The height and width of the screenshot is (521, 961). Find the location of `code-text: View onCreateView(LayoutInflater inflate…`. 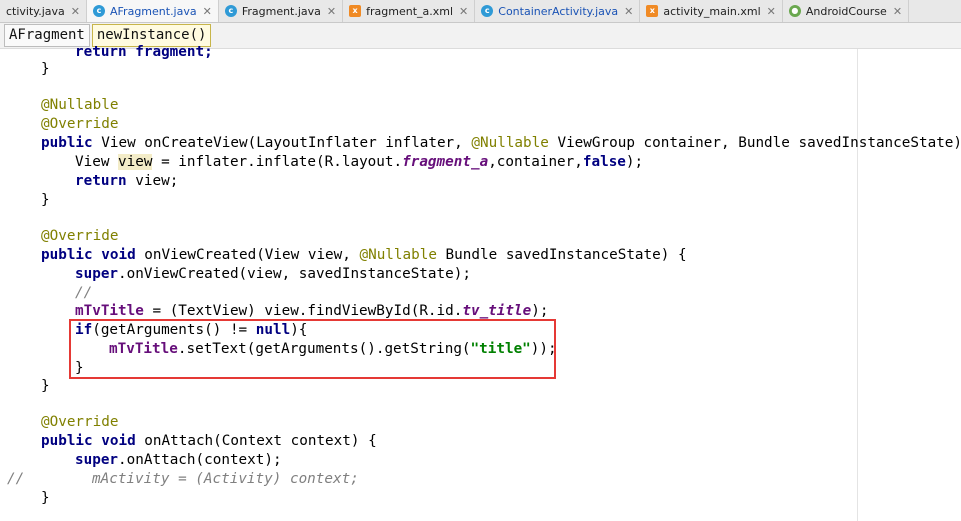

code-text: View onCreateView(LayoutInflater inflate… is located at coordinates (282, 143).